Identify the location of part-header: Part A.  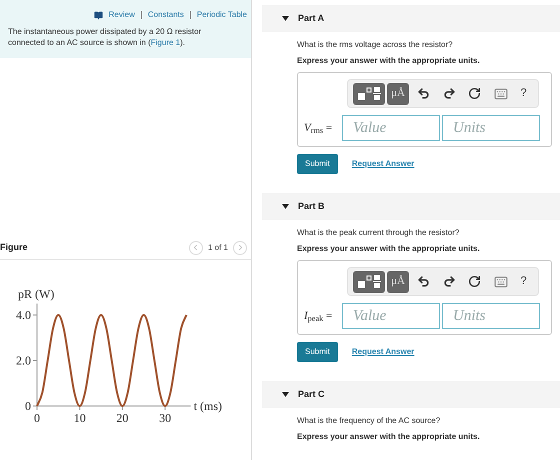
(411, 18).